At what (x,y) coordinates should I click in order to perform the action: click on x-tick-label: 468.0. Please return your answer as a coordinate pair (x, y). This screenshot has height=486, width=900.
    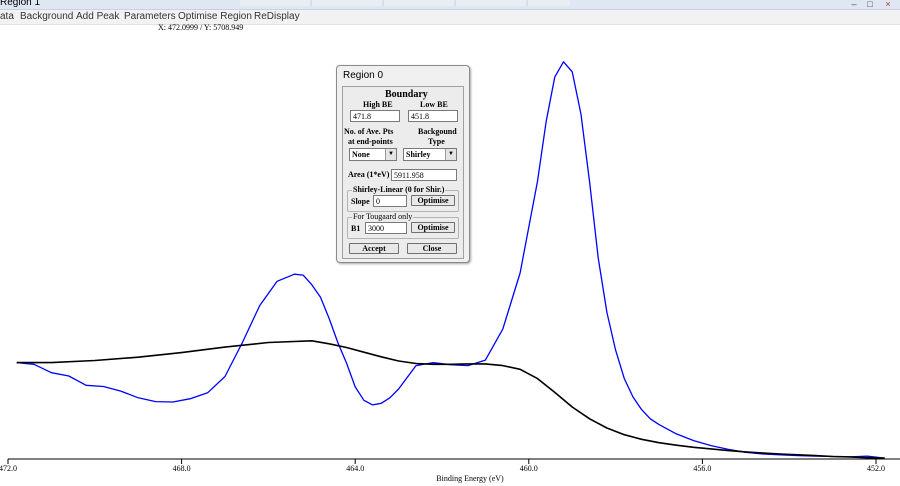
    Looking at the image, I should click on (182, 468).